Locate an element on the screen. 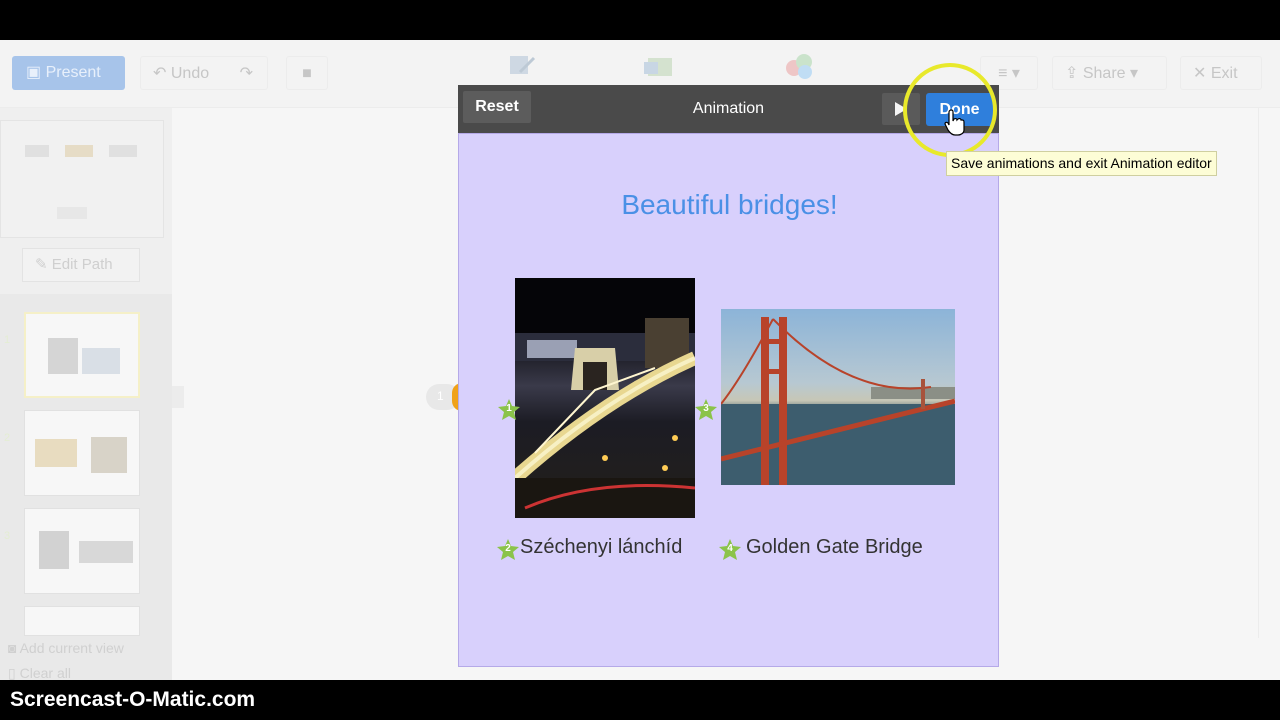 The height and width of the screenshot is (720, 1280). screencast-watermark: Screencast-O-Matic.com is located at coordinates (133, 699).